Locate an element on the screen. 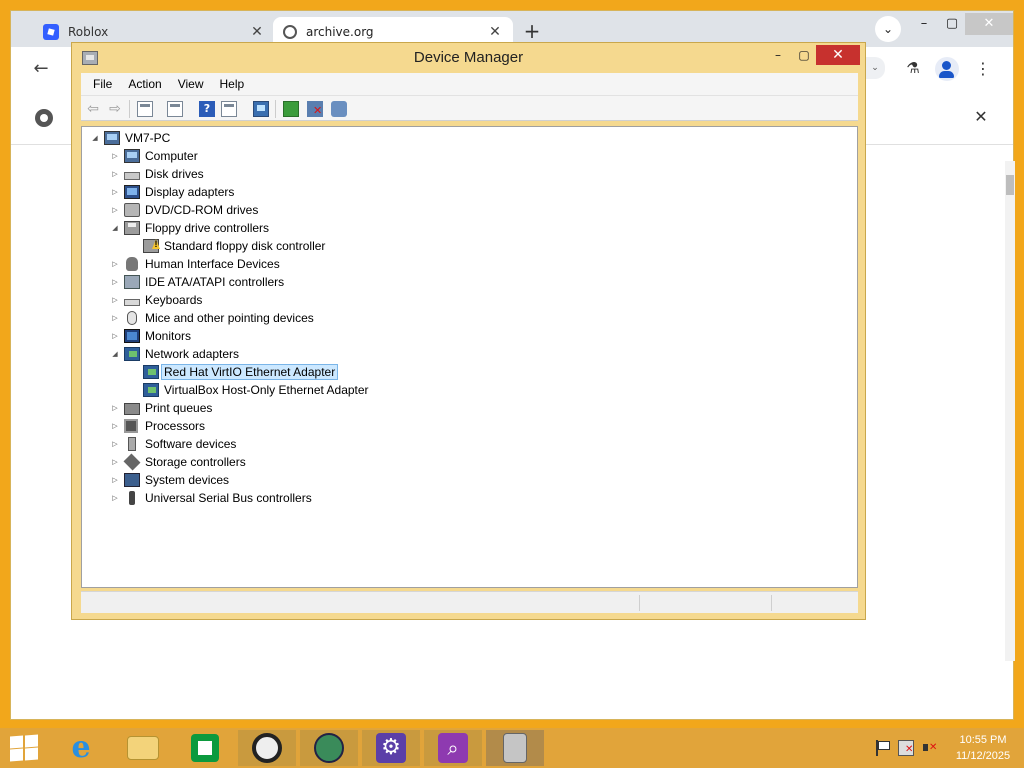  omnibox-dropdown-button: ⌄ is located at coordinates (875, 68).